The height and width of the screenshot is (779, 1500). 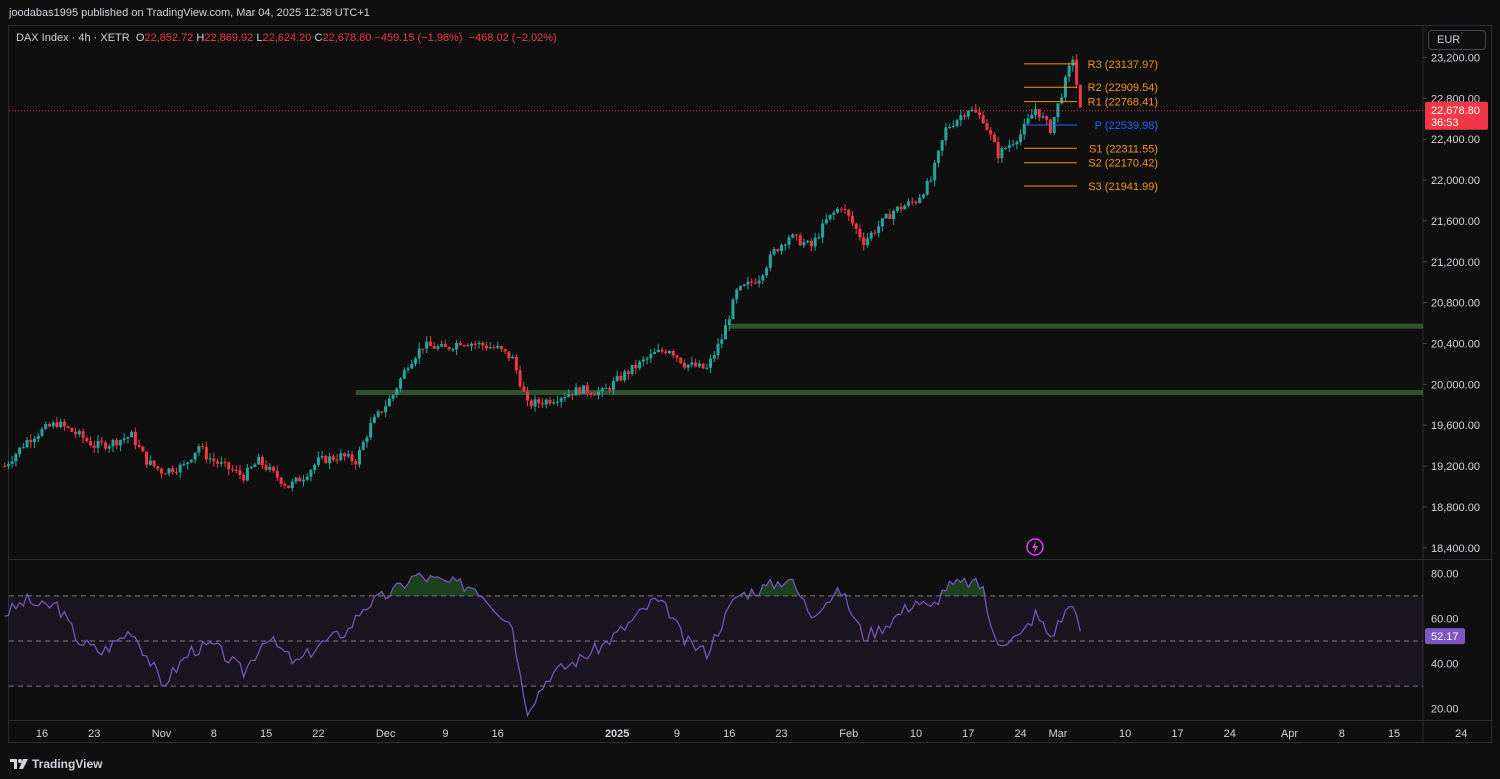 What do you see at coordinates (1457, 40) in the screenshot?
I see `currency-button: EUR` at bounding box center [1457, 40].